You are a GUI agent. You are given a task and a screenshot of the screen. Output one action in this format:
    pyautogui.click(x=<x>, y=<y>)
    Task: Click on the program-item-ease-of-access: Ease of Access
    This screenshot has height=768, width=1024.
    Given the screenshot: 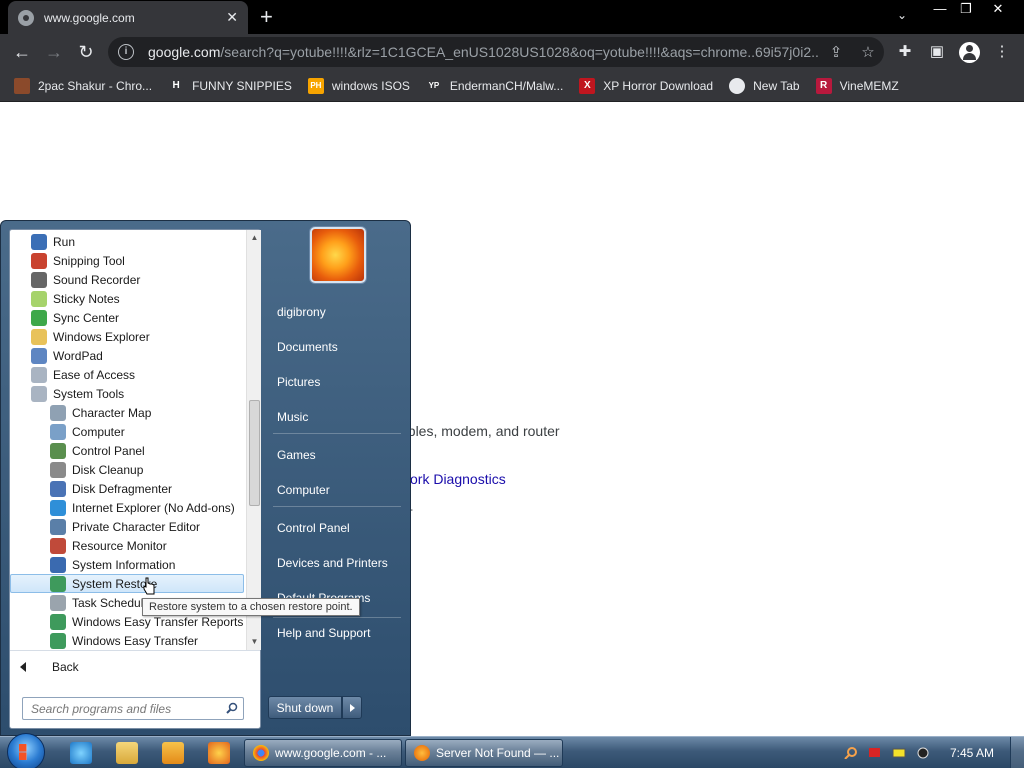 What is the action you would take?
    pyautogui.click(x=83, y=374)
    